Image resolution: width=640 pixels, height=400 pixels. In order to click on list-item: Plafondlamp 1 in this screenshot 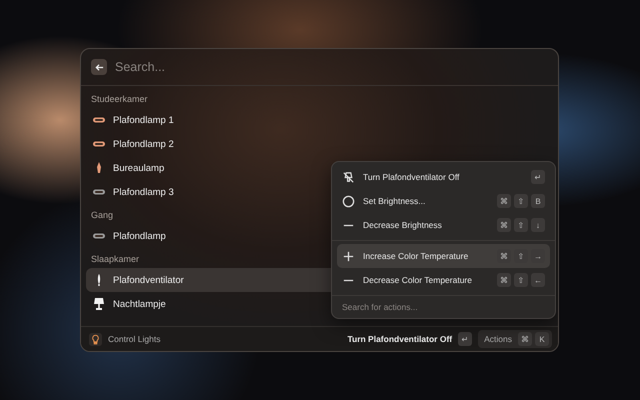, I will do `click(319, 120)`.